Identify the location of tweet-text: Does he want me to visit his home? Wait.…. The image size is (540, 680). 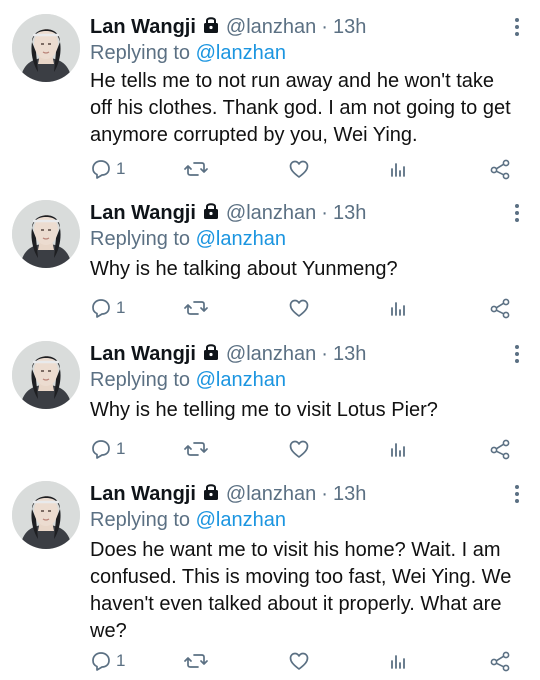
(301, 590).